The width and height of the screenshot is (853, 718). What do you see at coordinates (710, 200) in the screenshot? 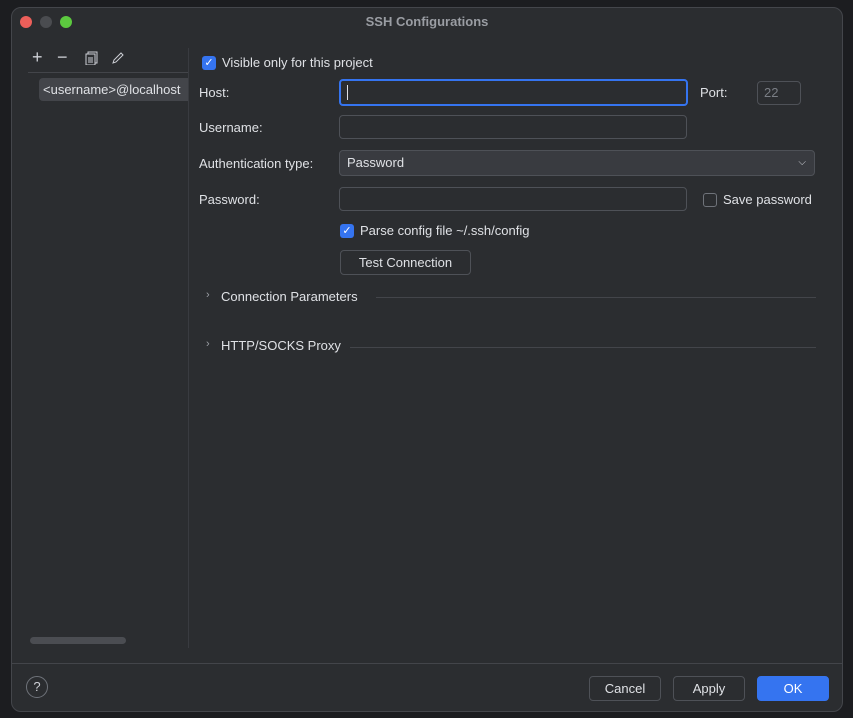
I see `save-password-checkbox` at bounding box center [710, 200].